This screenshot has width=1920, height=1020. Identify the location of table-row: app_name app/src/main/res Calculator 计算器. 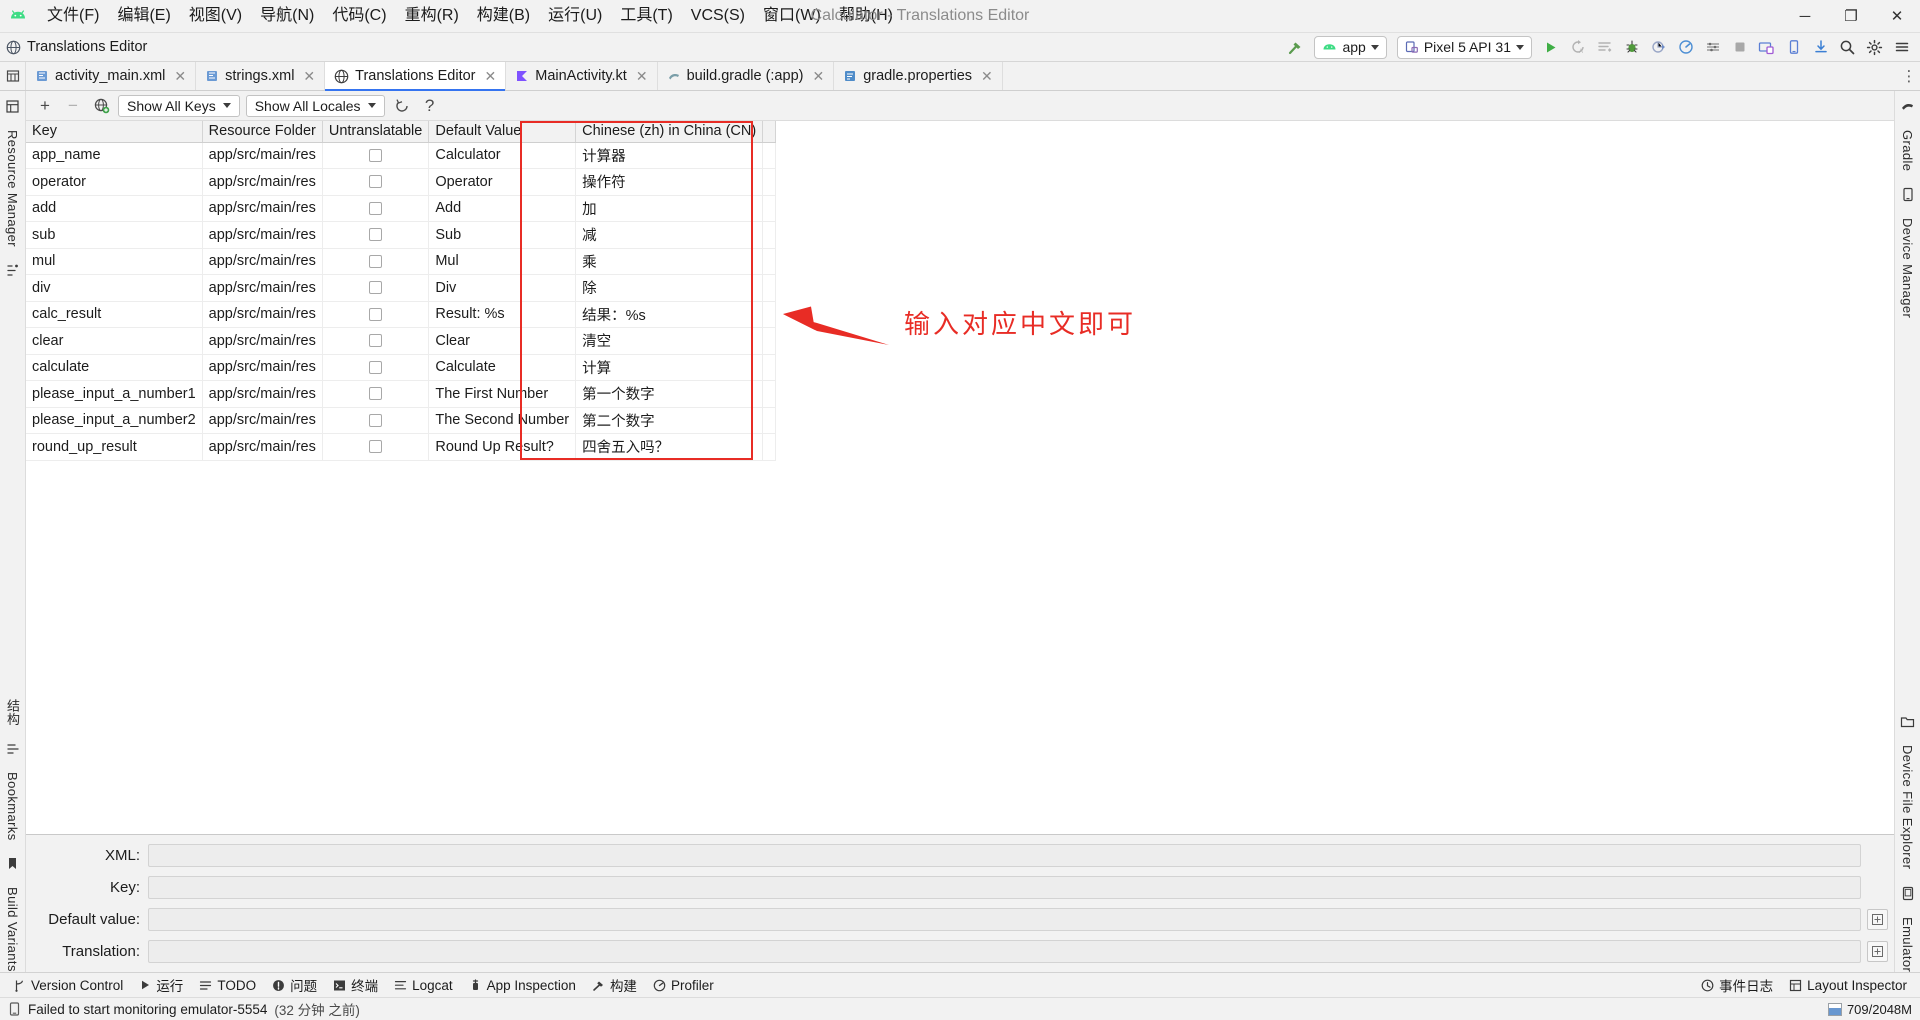
(401, 155).